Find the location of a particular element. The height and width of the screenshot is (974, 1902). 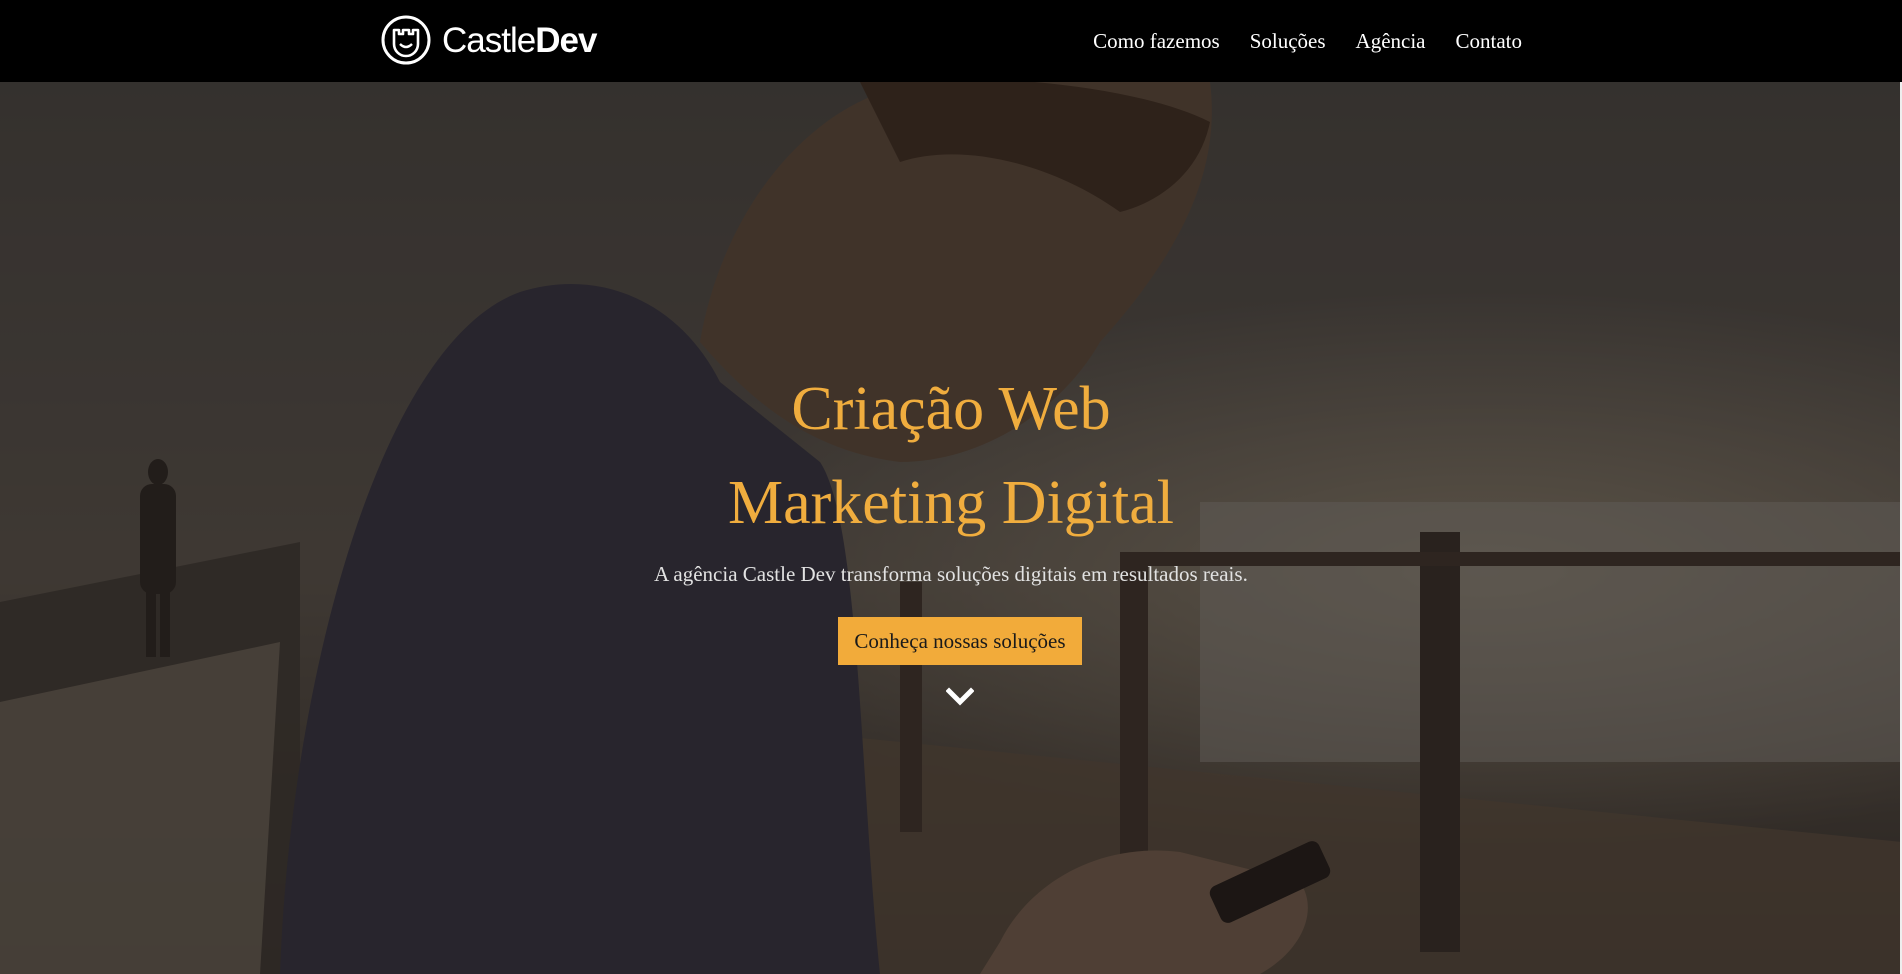

nav-item-agencia: Agência is located at coordinates (1391, 41).